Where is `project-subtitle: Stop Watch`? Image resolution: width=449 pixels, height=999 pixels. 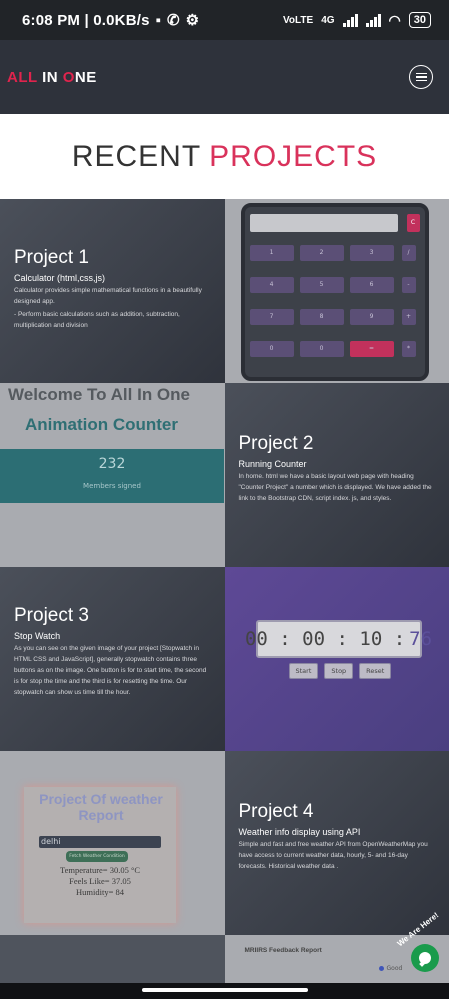 project-subtitle: Stop Watch is located at coordinates (37, 636).